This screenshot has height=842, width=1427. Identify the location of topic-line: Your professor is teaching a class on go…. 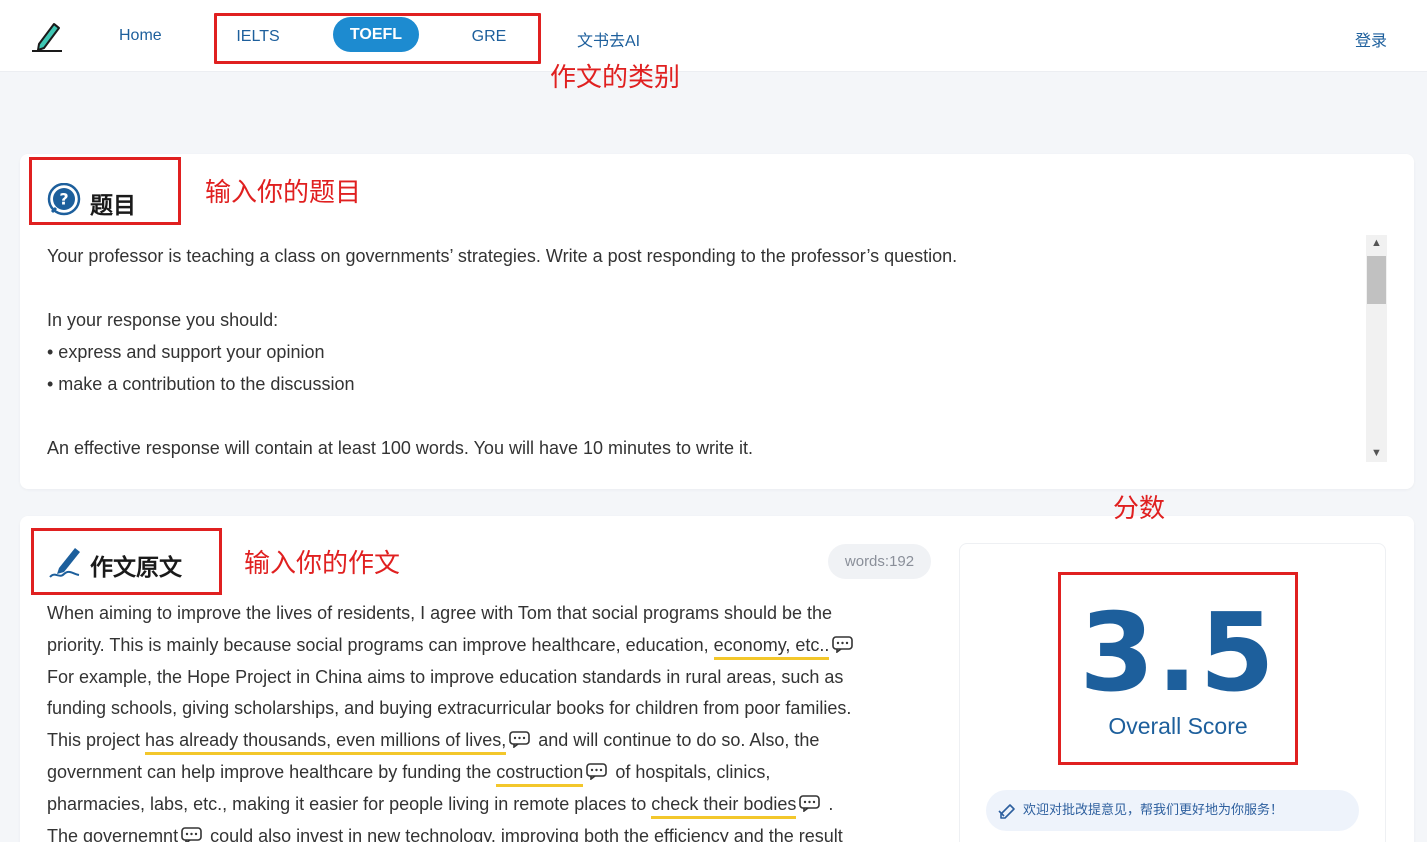
(502, 256).